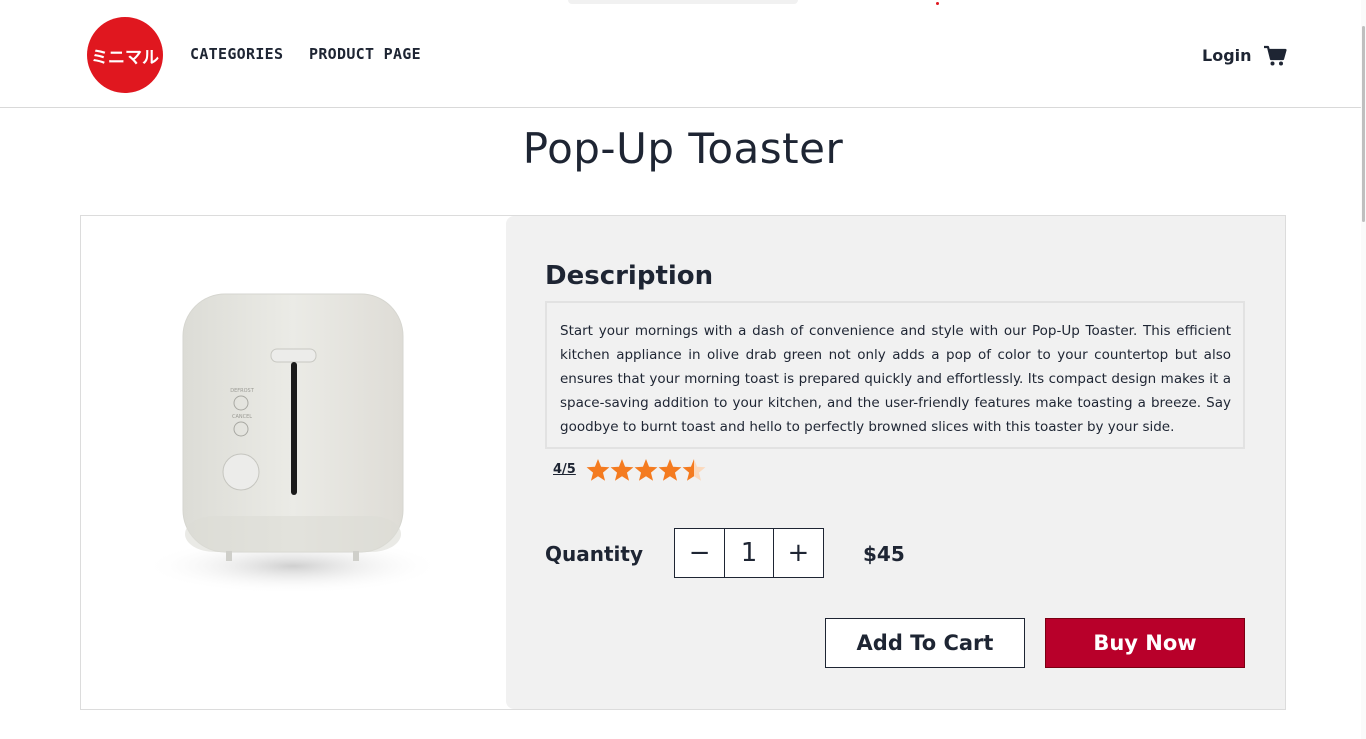 The height and width of the screenshot is (739, 1366). I want to click on star-rating, so click(646, 470).